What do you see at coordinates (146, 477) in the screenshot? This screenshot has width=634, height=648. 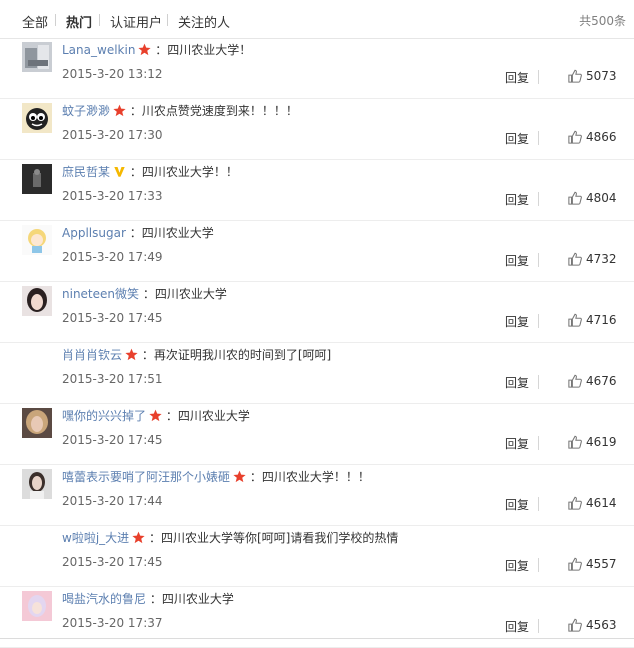 I see `username-link: 嘻蕾表示要哨了阿汪那个小婊砸` at bounding box center [146, 477].